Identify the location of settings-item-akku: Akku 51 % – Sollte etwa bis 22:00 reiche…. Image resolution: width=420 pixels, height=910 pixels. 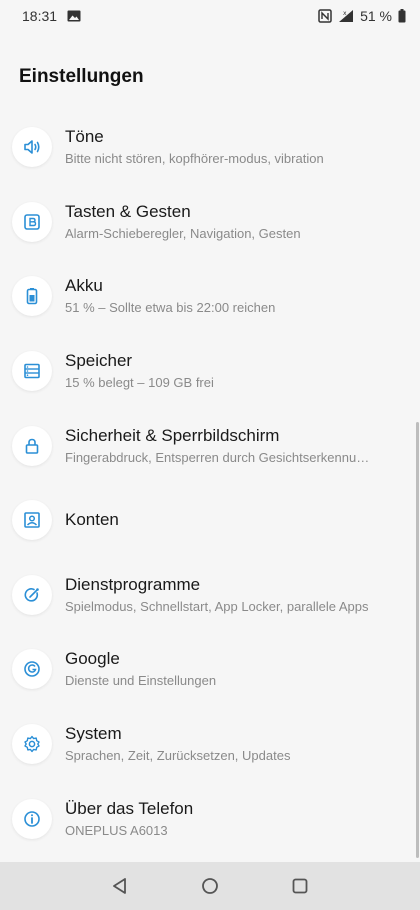
(210, 296).